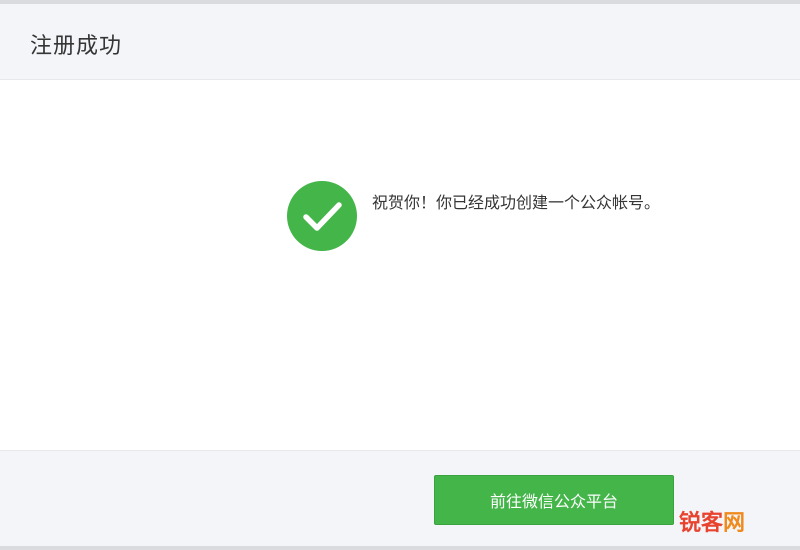  What do you see at coordinates (400, 548) in the screenshot?
I see `bottom-divider` at bounding box center [400, 548].